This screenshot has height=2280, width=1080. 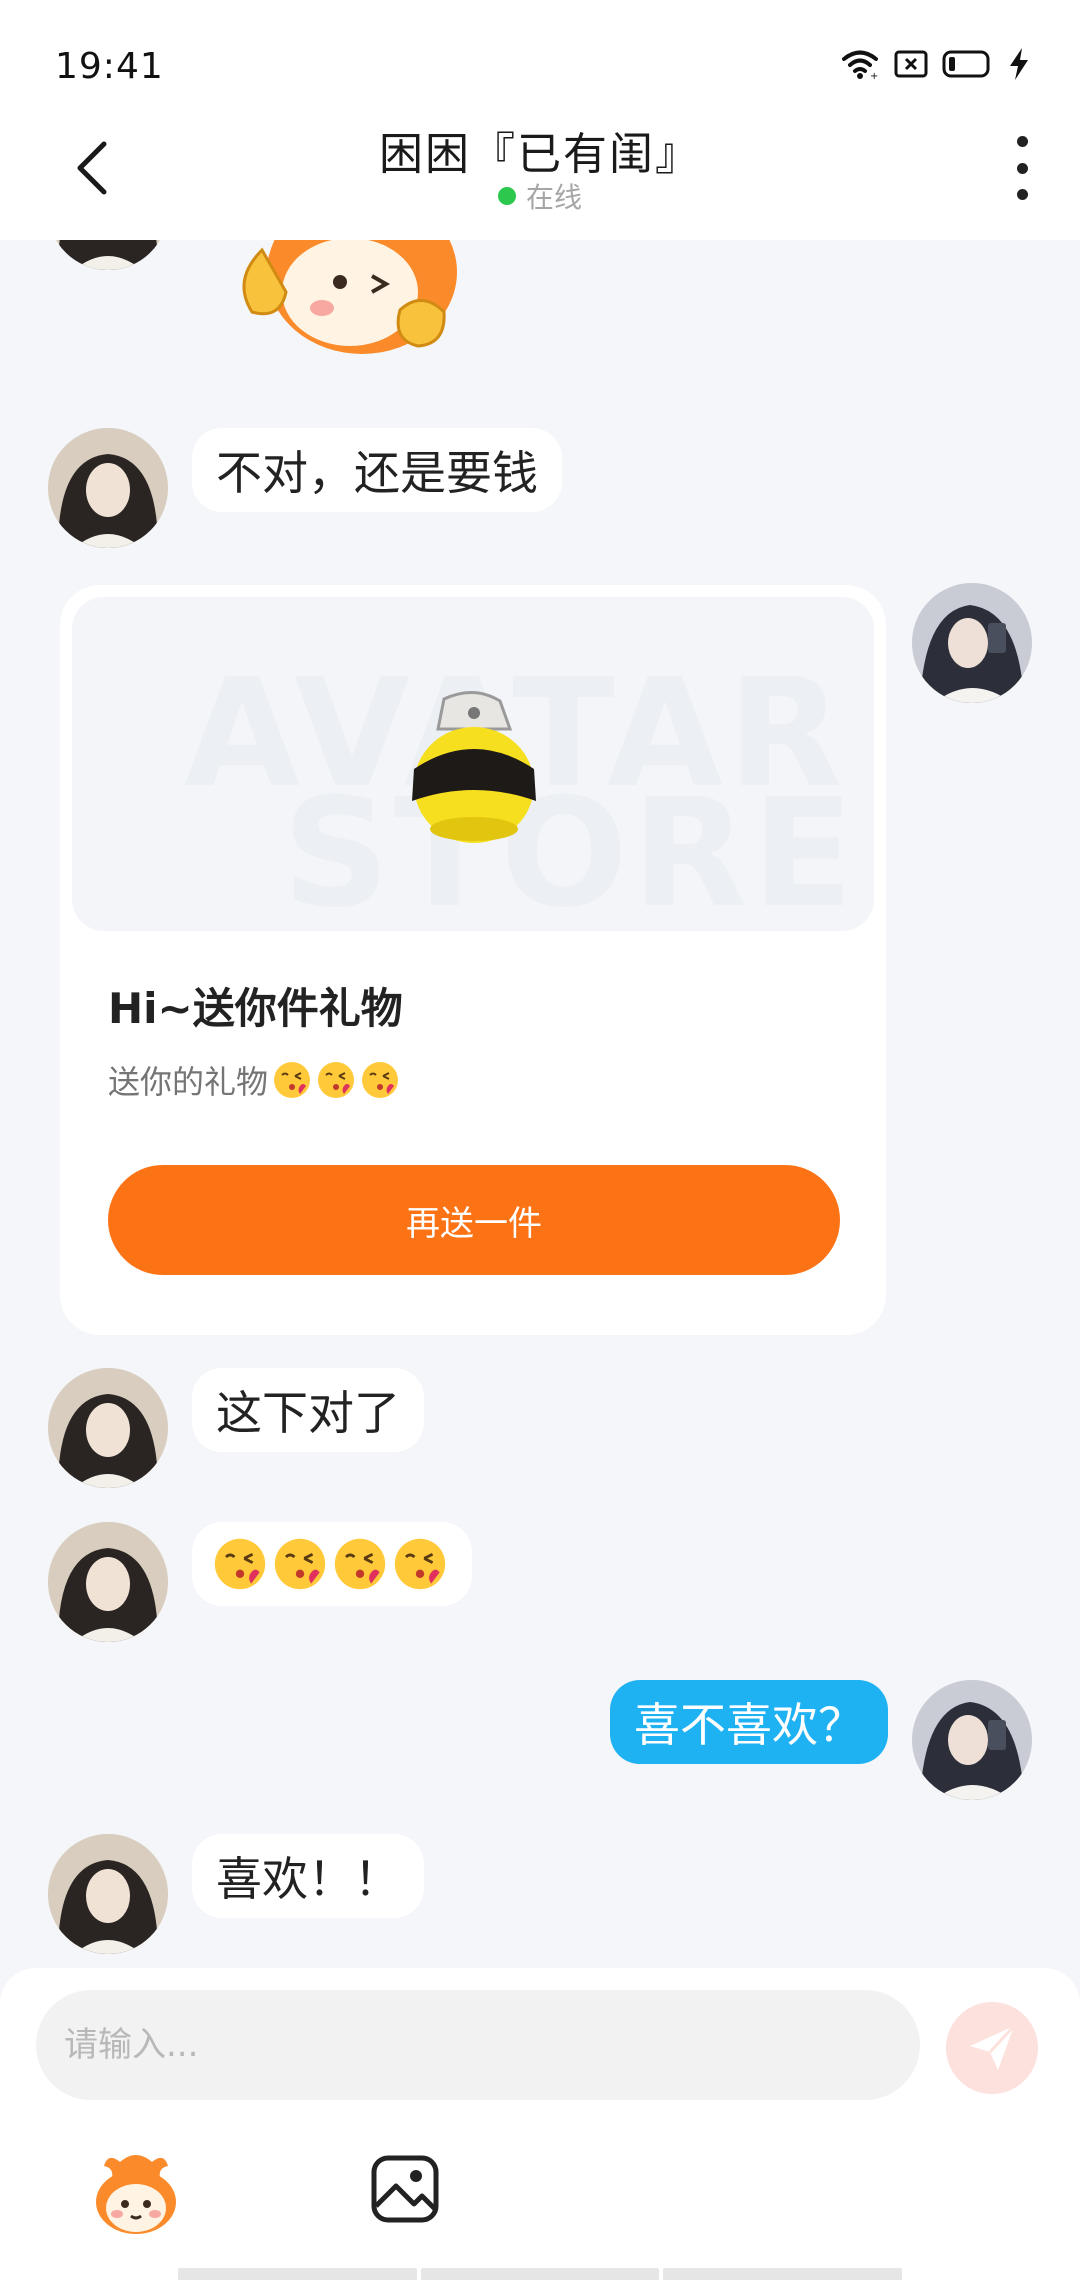 What do you see at coordinates (1022, 141) in the screenshot?
I see `more-vertical-icon` at bounding box center [1022, 141].